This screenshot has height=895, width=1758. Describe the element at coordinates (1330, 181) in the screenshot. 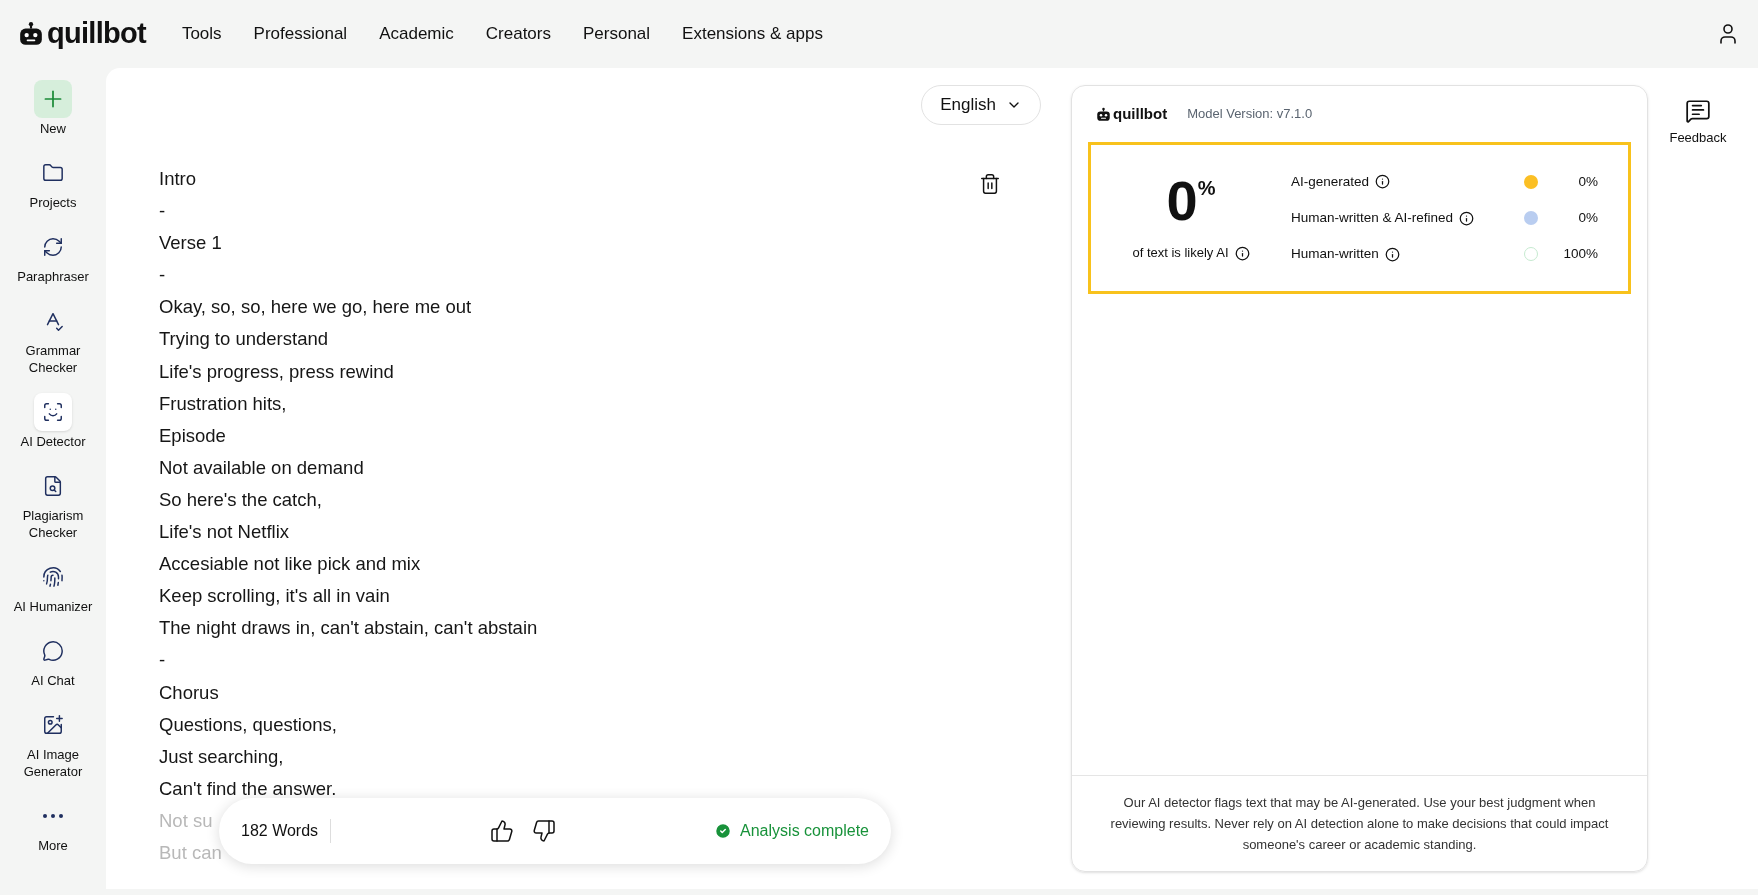

I see `category-label: AI-generated` at that location.